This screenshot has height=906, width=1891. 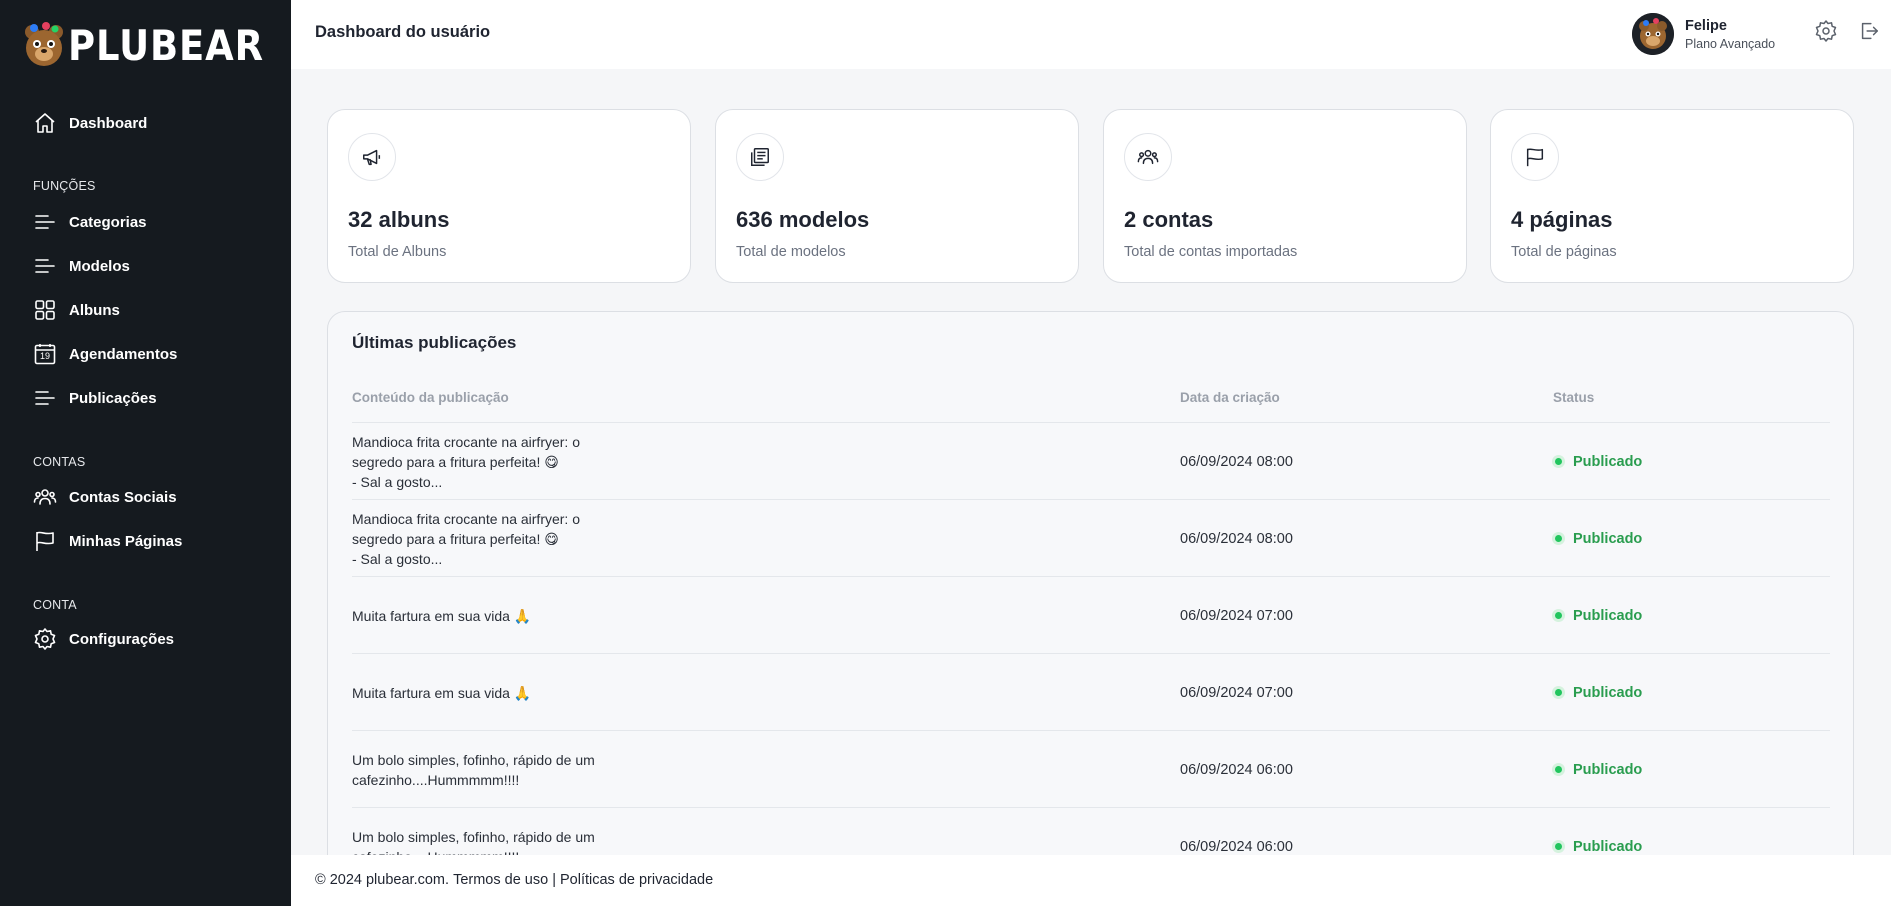 I want to click on stat-caption: Total de Albuns, so click(x=397, y=252).